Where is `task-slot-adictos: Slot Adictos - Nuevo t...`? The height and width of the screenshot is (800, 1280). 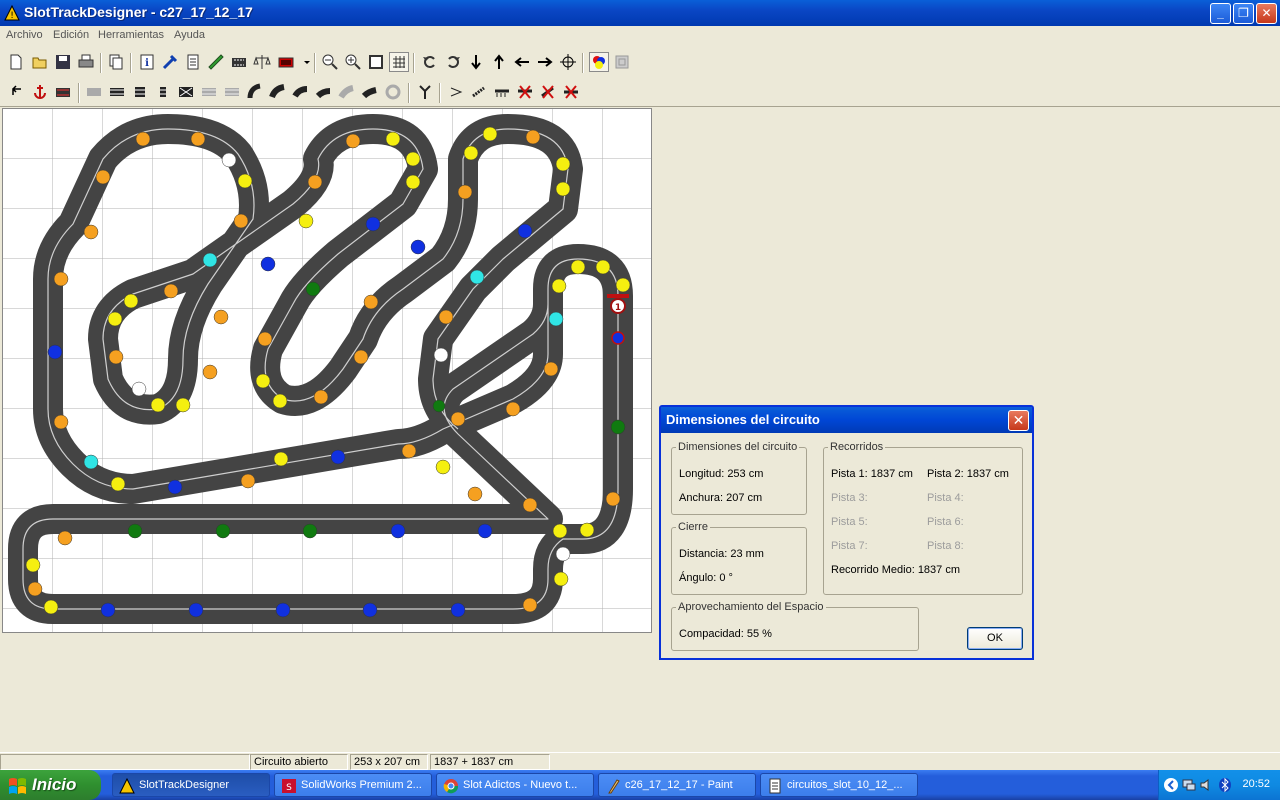 task-slot-adictos: Slot Adictos - Nuevo t... is located at coordinates (515, 785).